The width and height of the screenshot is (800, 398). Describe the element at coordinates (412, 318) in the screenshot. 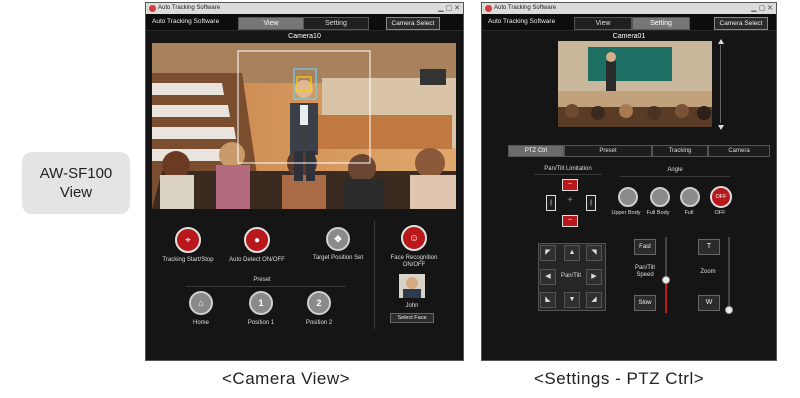

I see `select-face-button: Select Face` at that location.